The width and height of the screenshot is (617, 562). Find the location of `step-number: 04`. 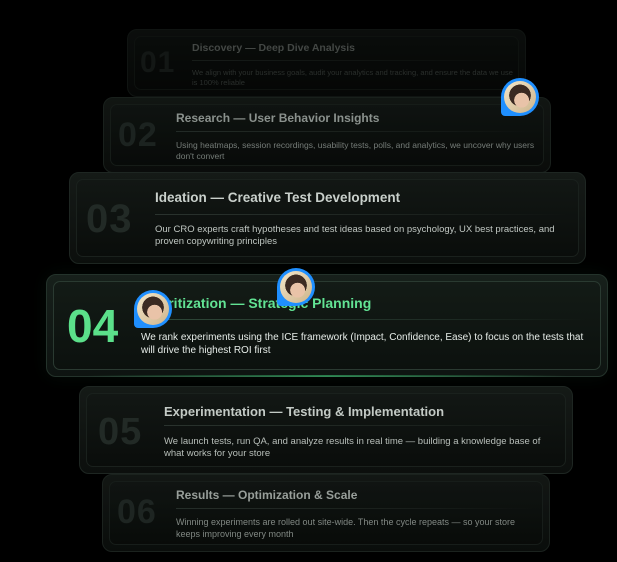

step-number: 04 is located at coordinates (93, 326).